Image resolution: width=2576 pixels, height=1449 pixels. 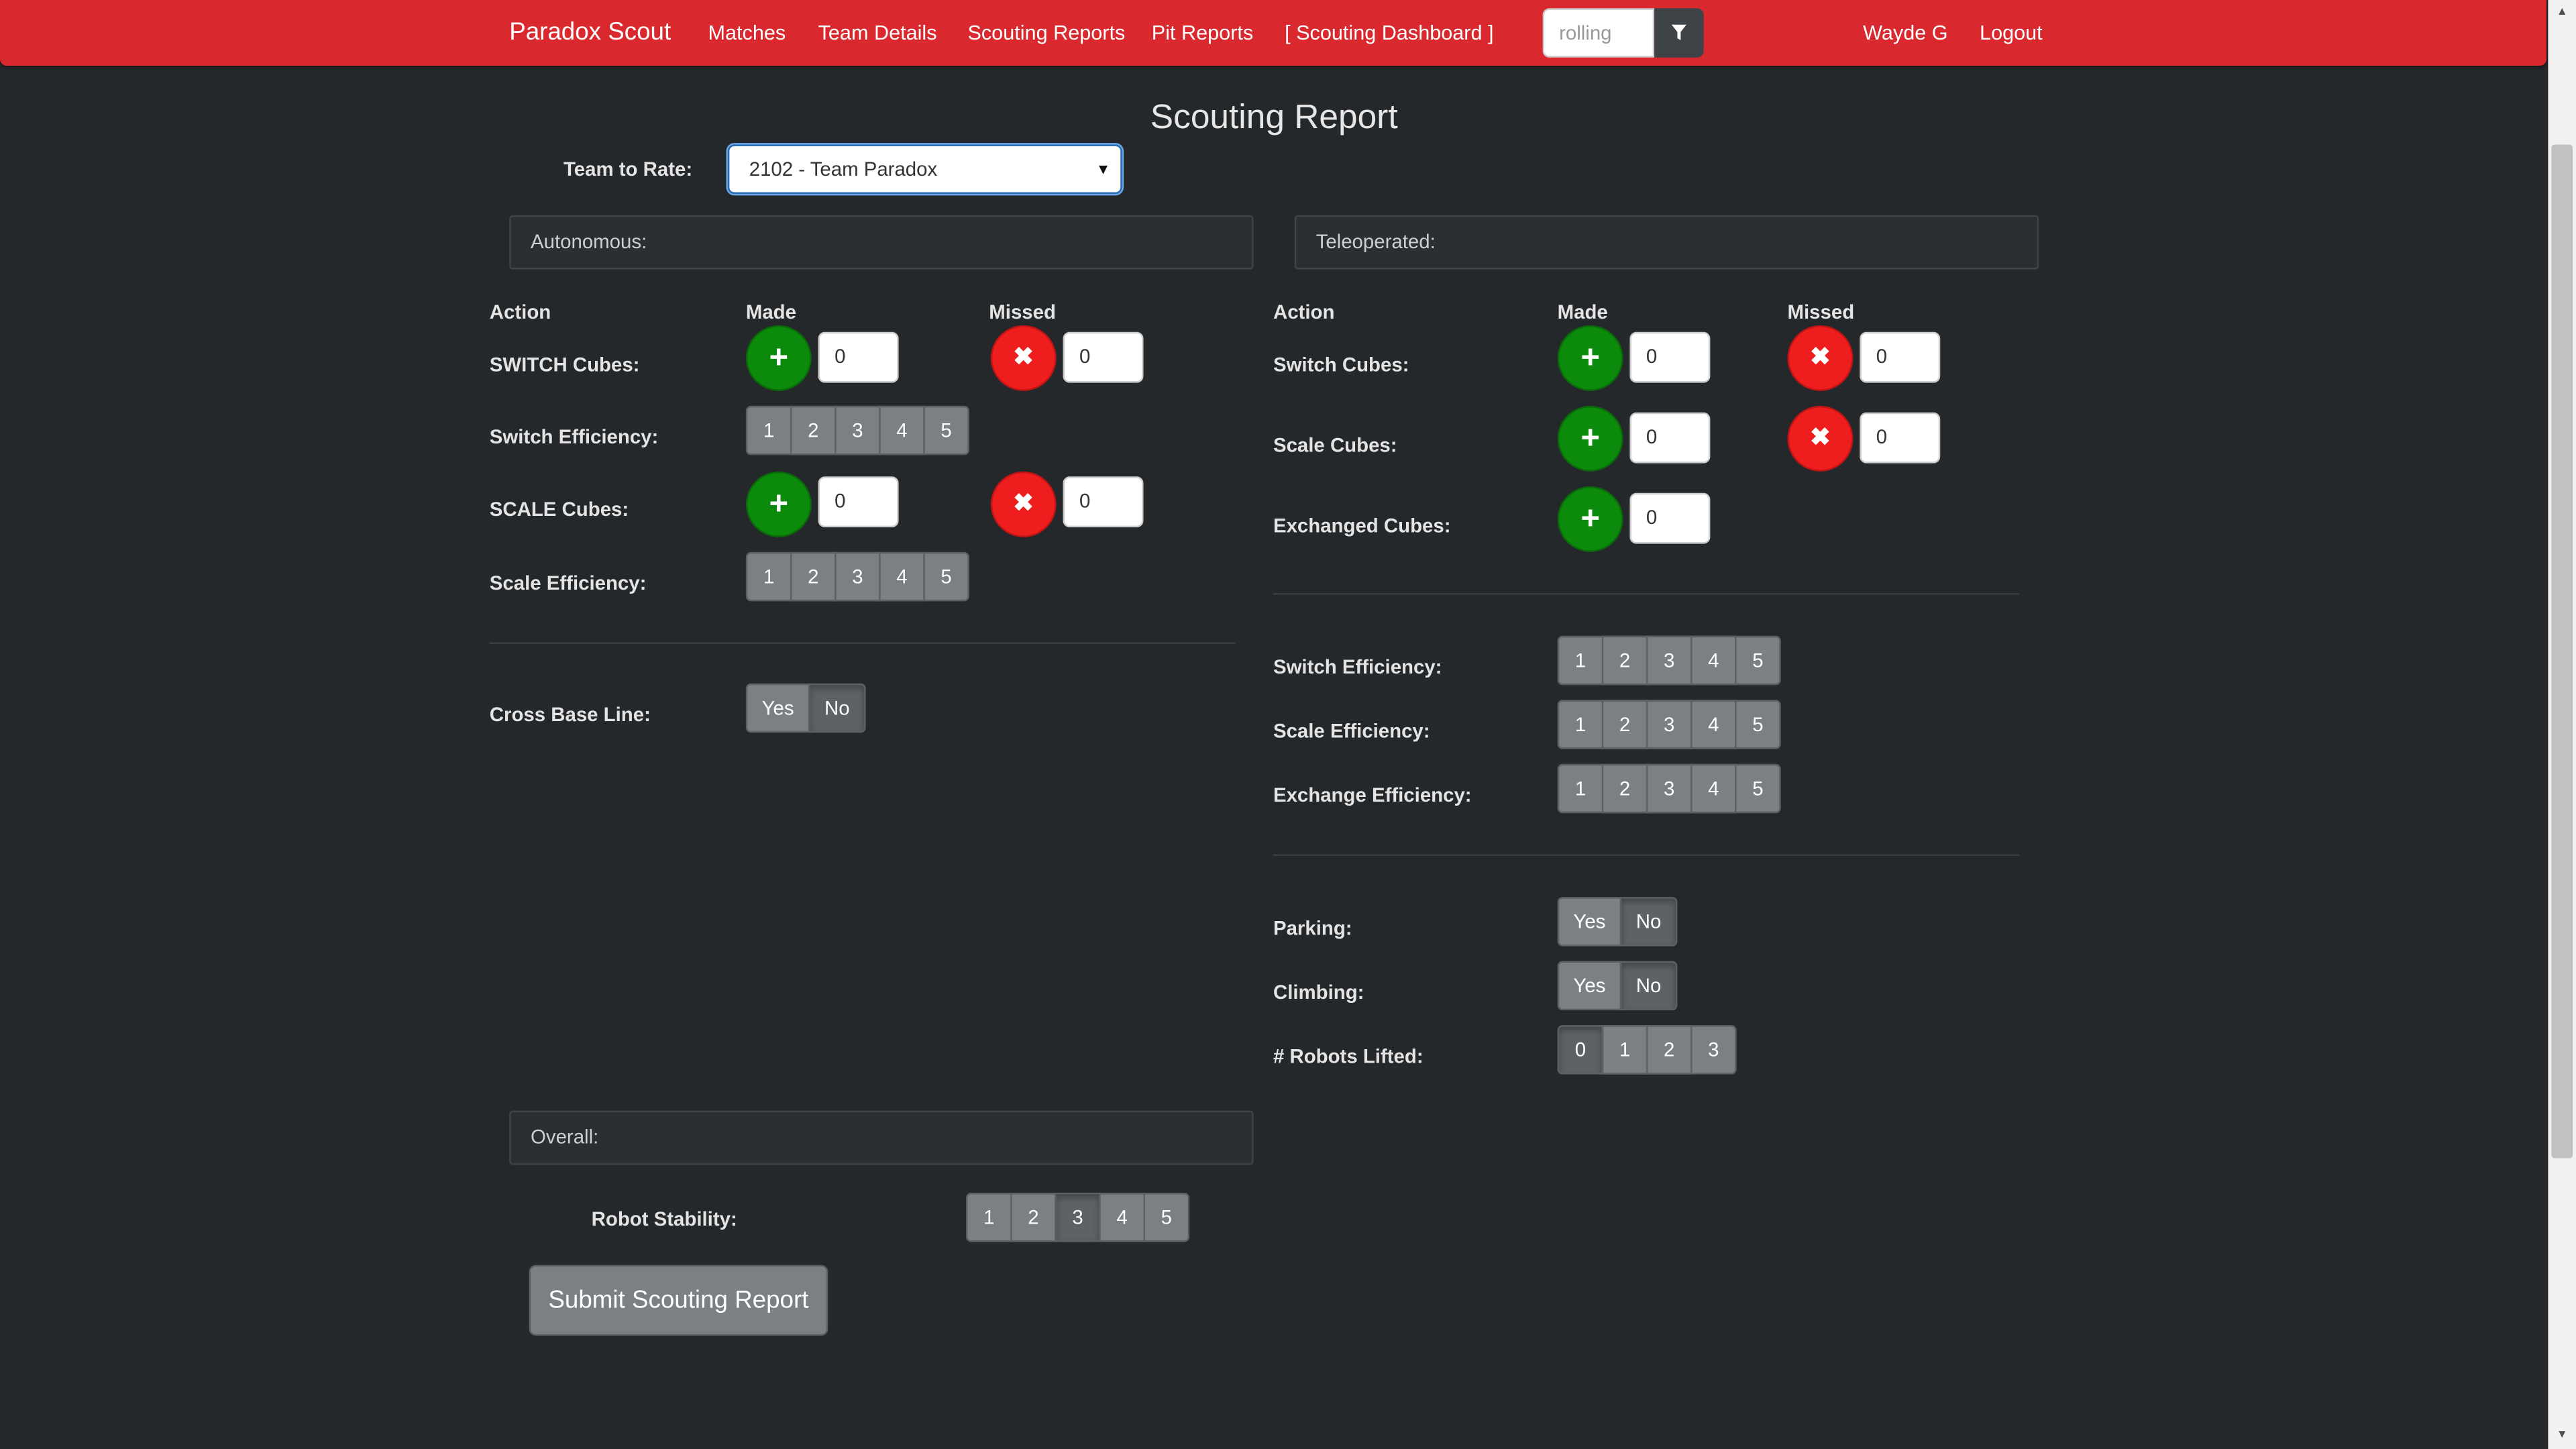 I want to click on tele-missed-header: Missed, so click(x=1821, y=312).